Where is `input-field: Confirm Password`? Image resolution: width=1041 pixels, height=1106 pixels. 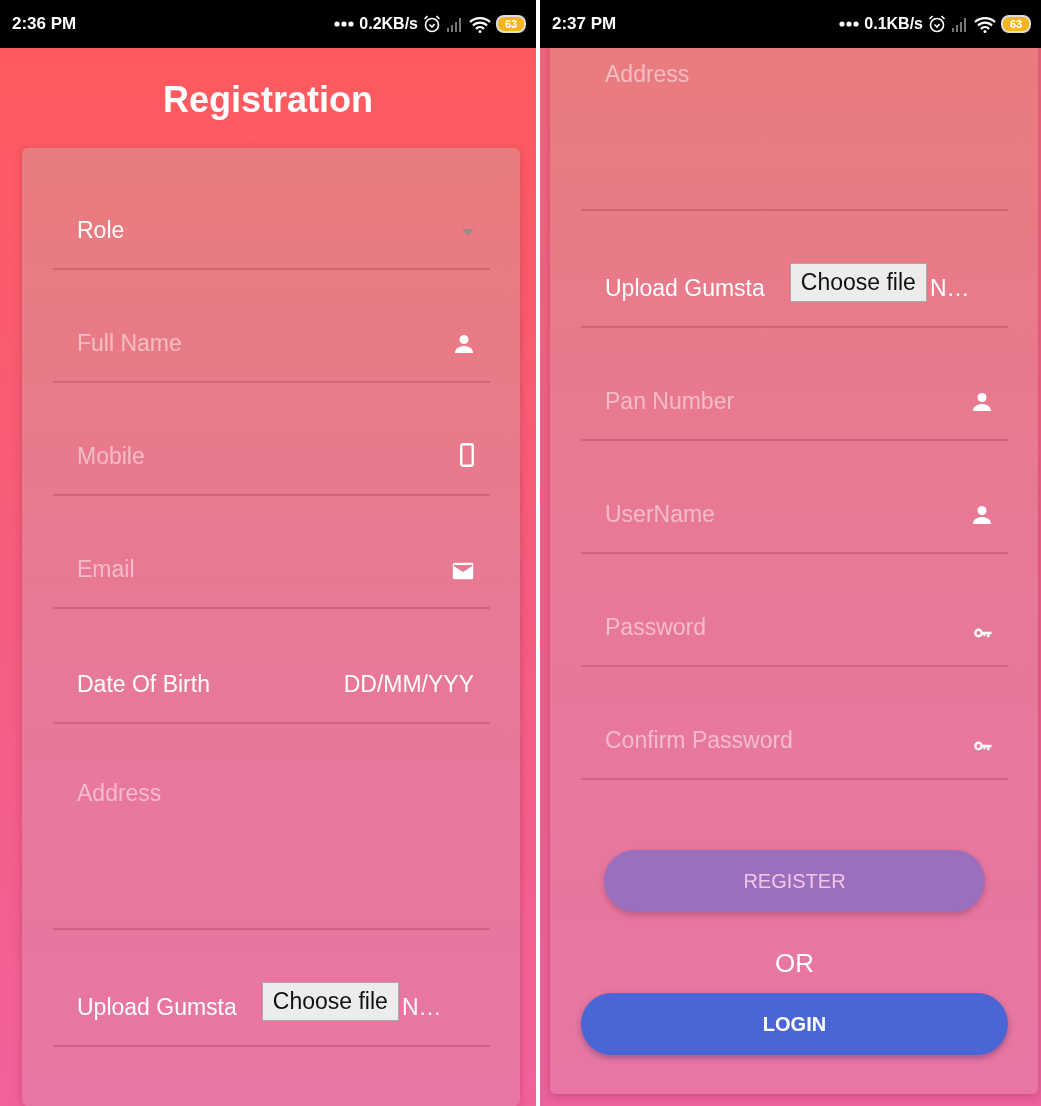
input-field: Confirm Password is located at coordinates (784, 740).